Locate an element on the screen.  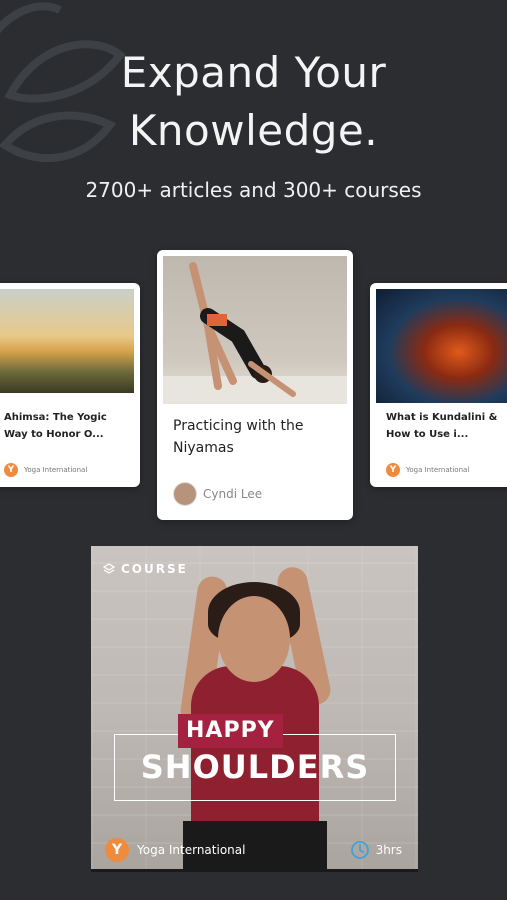
author-avatar is located at coordinates (185, 494).